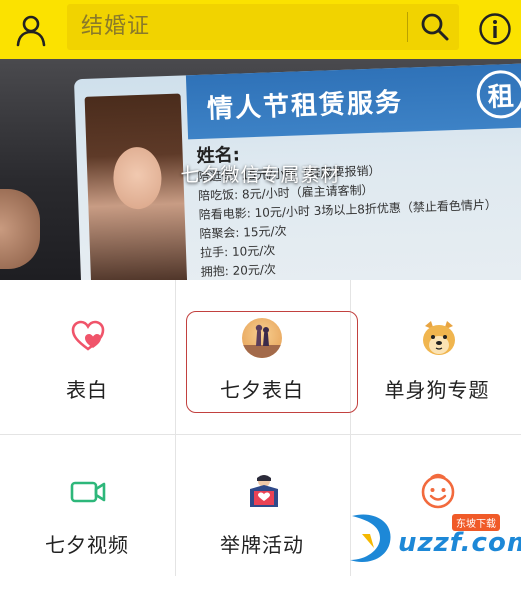 The height and width of the screenshot is (589, 521). What do you see at coordinates (407, 27) in the screenshot?
I see `search-divider` at bounding box center [407, 27].